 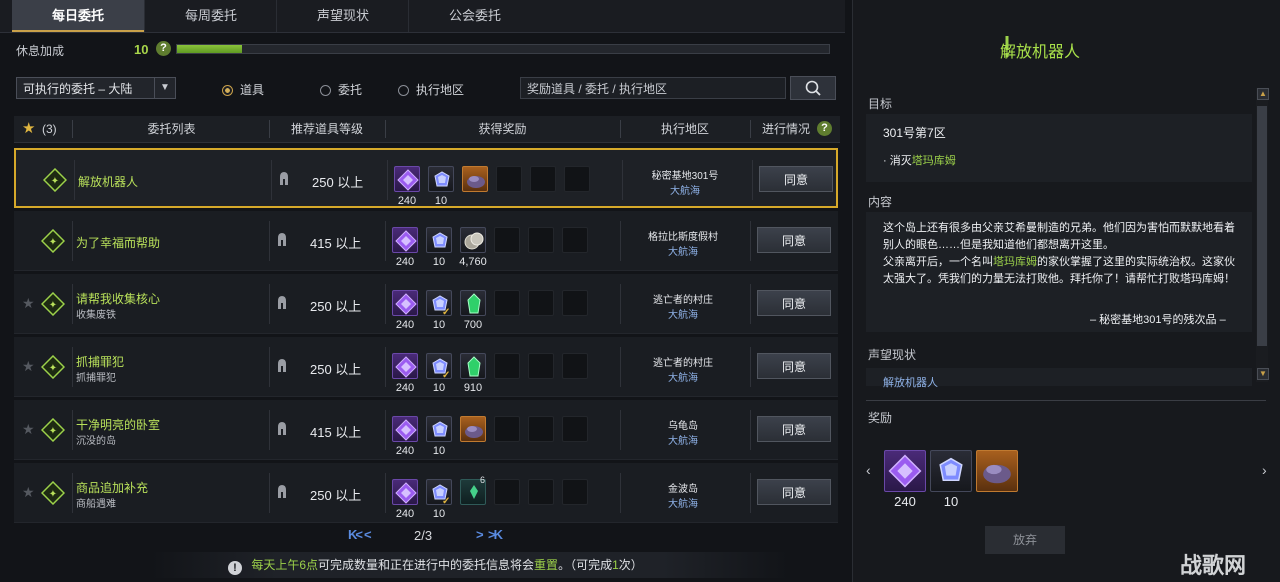 What do you see at coordinates (479, 534) in the screenshot?
I see `next-page-button: >` at bounding box center [479, 534].